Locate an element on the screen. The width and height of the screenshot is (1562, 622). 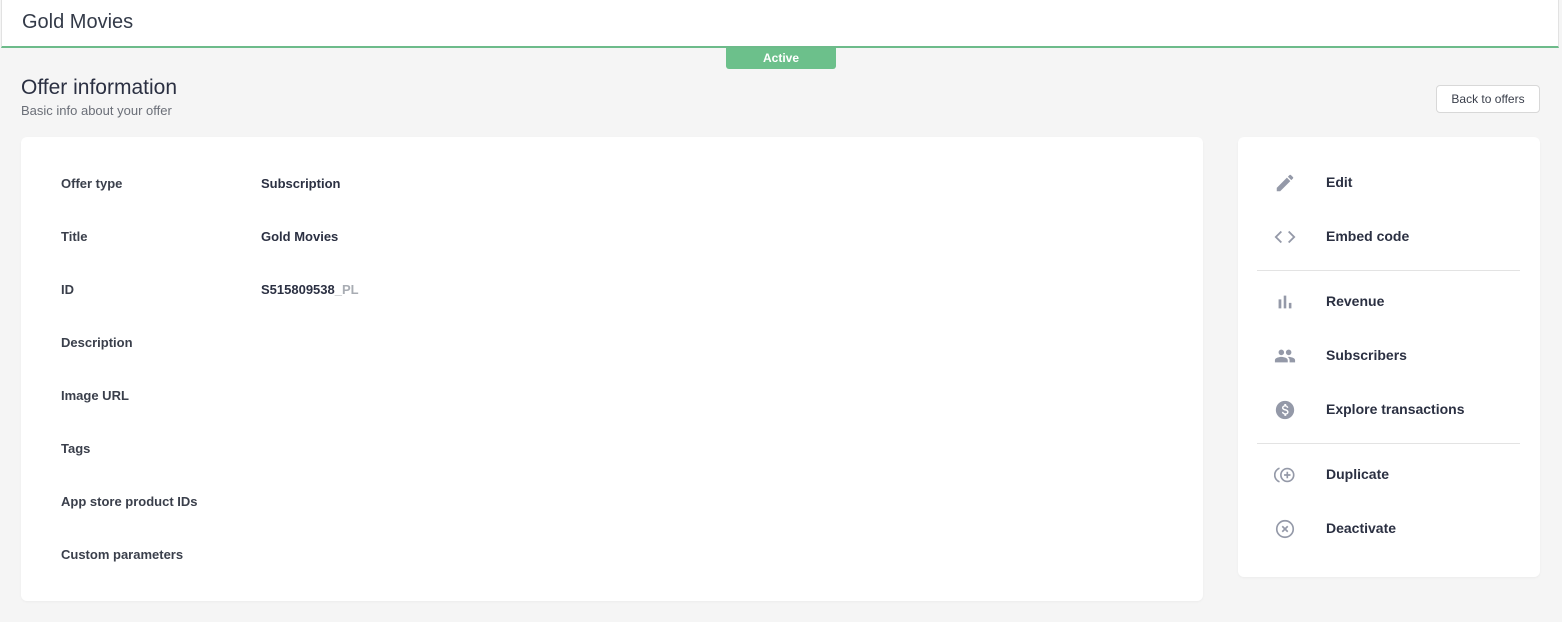
info-row-custom-parameters: Custom parameters is located at coordinates (611, 557).